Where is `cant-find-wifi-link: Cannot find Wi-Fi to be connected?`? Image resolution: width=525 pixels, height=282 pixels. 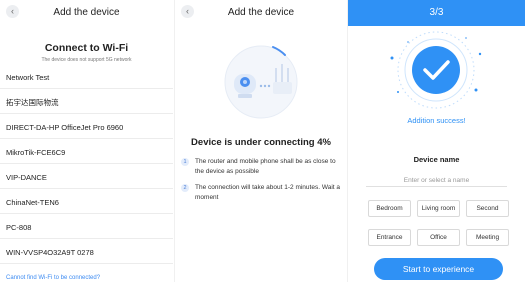
cant-find-wifi-link: Cannot find Wi-Fi to be connected? is located at coordinates (53, 278).